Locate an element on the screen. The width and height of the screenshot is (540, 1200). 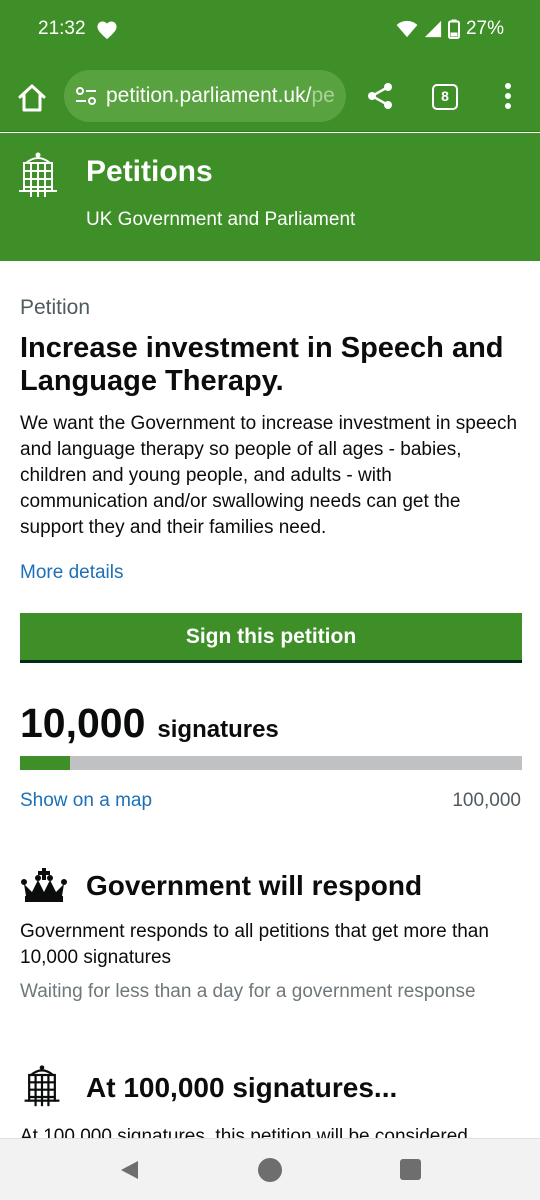
back-icon is located at coordinates (129, 1170).